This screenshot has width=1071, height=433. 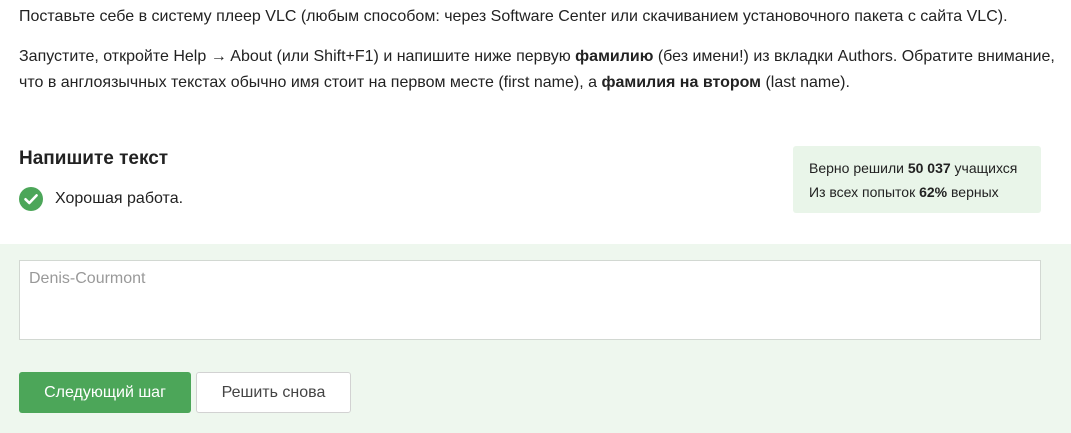 What do you see at coordinates (94, 158) in the screenshot?
I see `task-title: Напишите текст` at bounding box center [94, 158].